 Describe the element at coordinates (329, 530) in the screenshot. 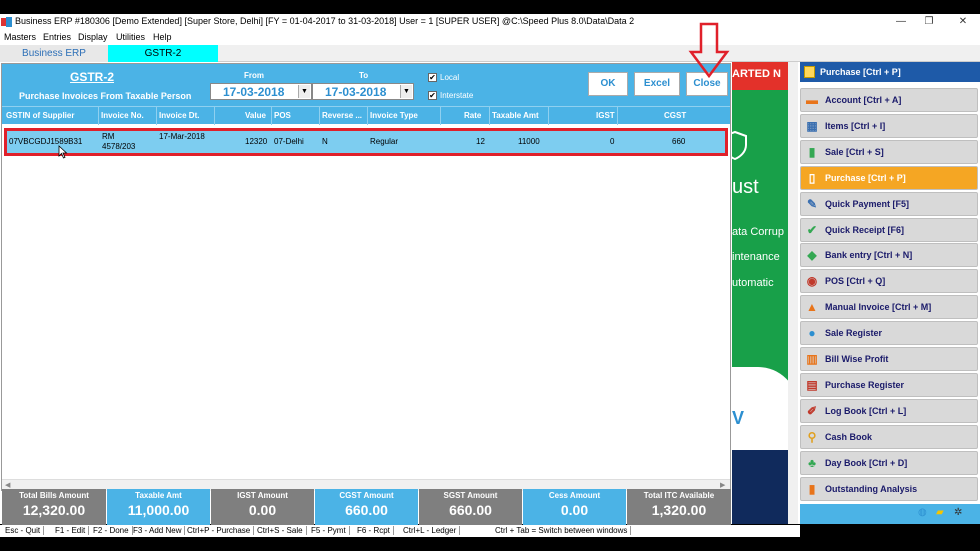

I see `status-f5: F5 - Pymt` at that location.